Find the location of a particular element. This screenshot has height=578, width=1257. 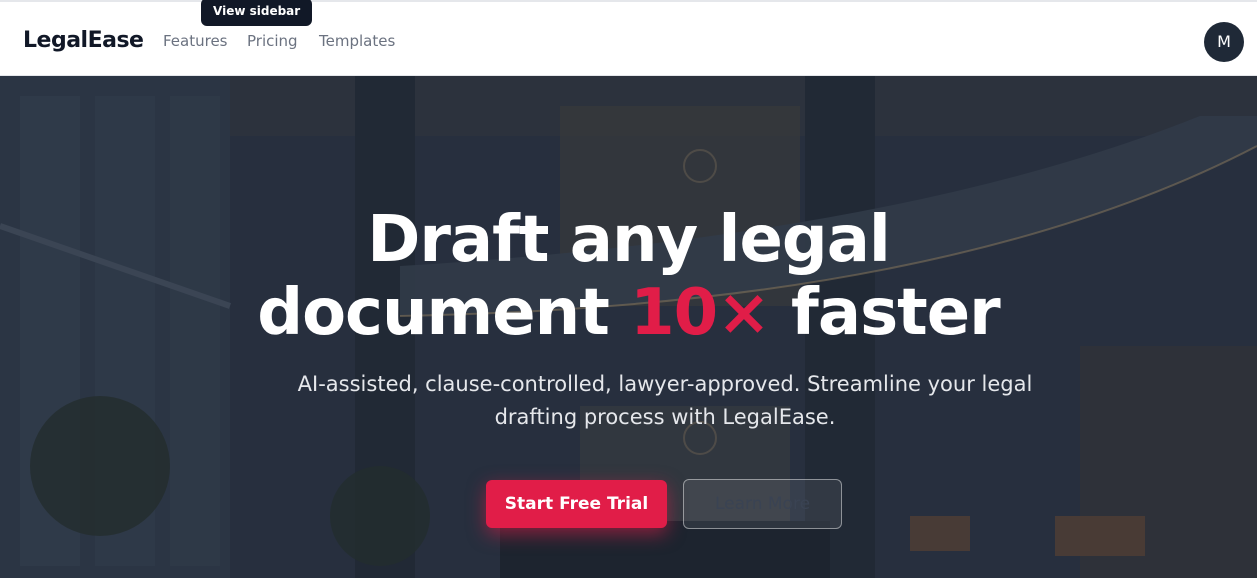

user-avatar: M is located at coordinates (1224, 42).